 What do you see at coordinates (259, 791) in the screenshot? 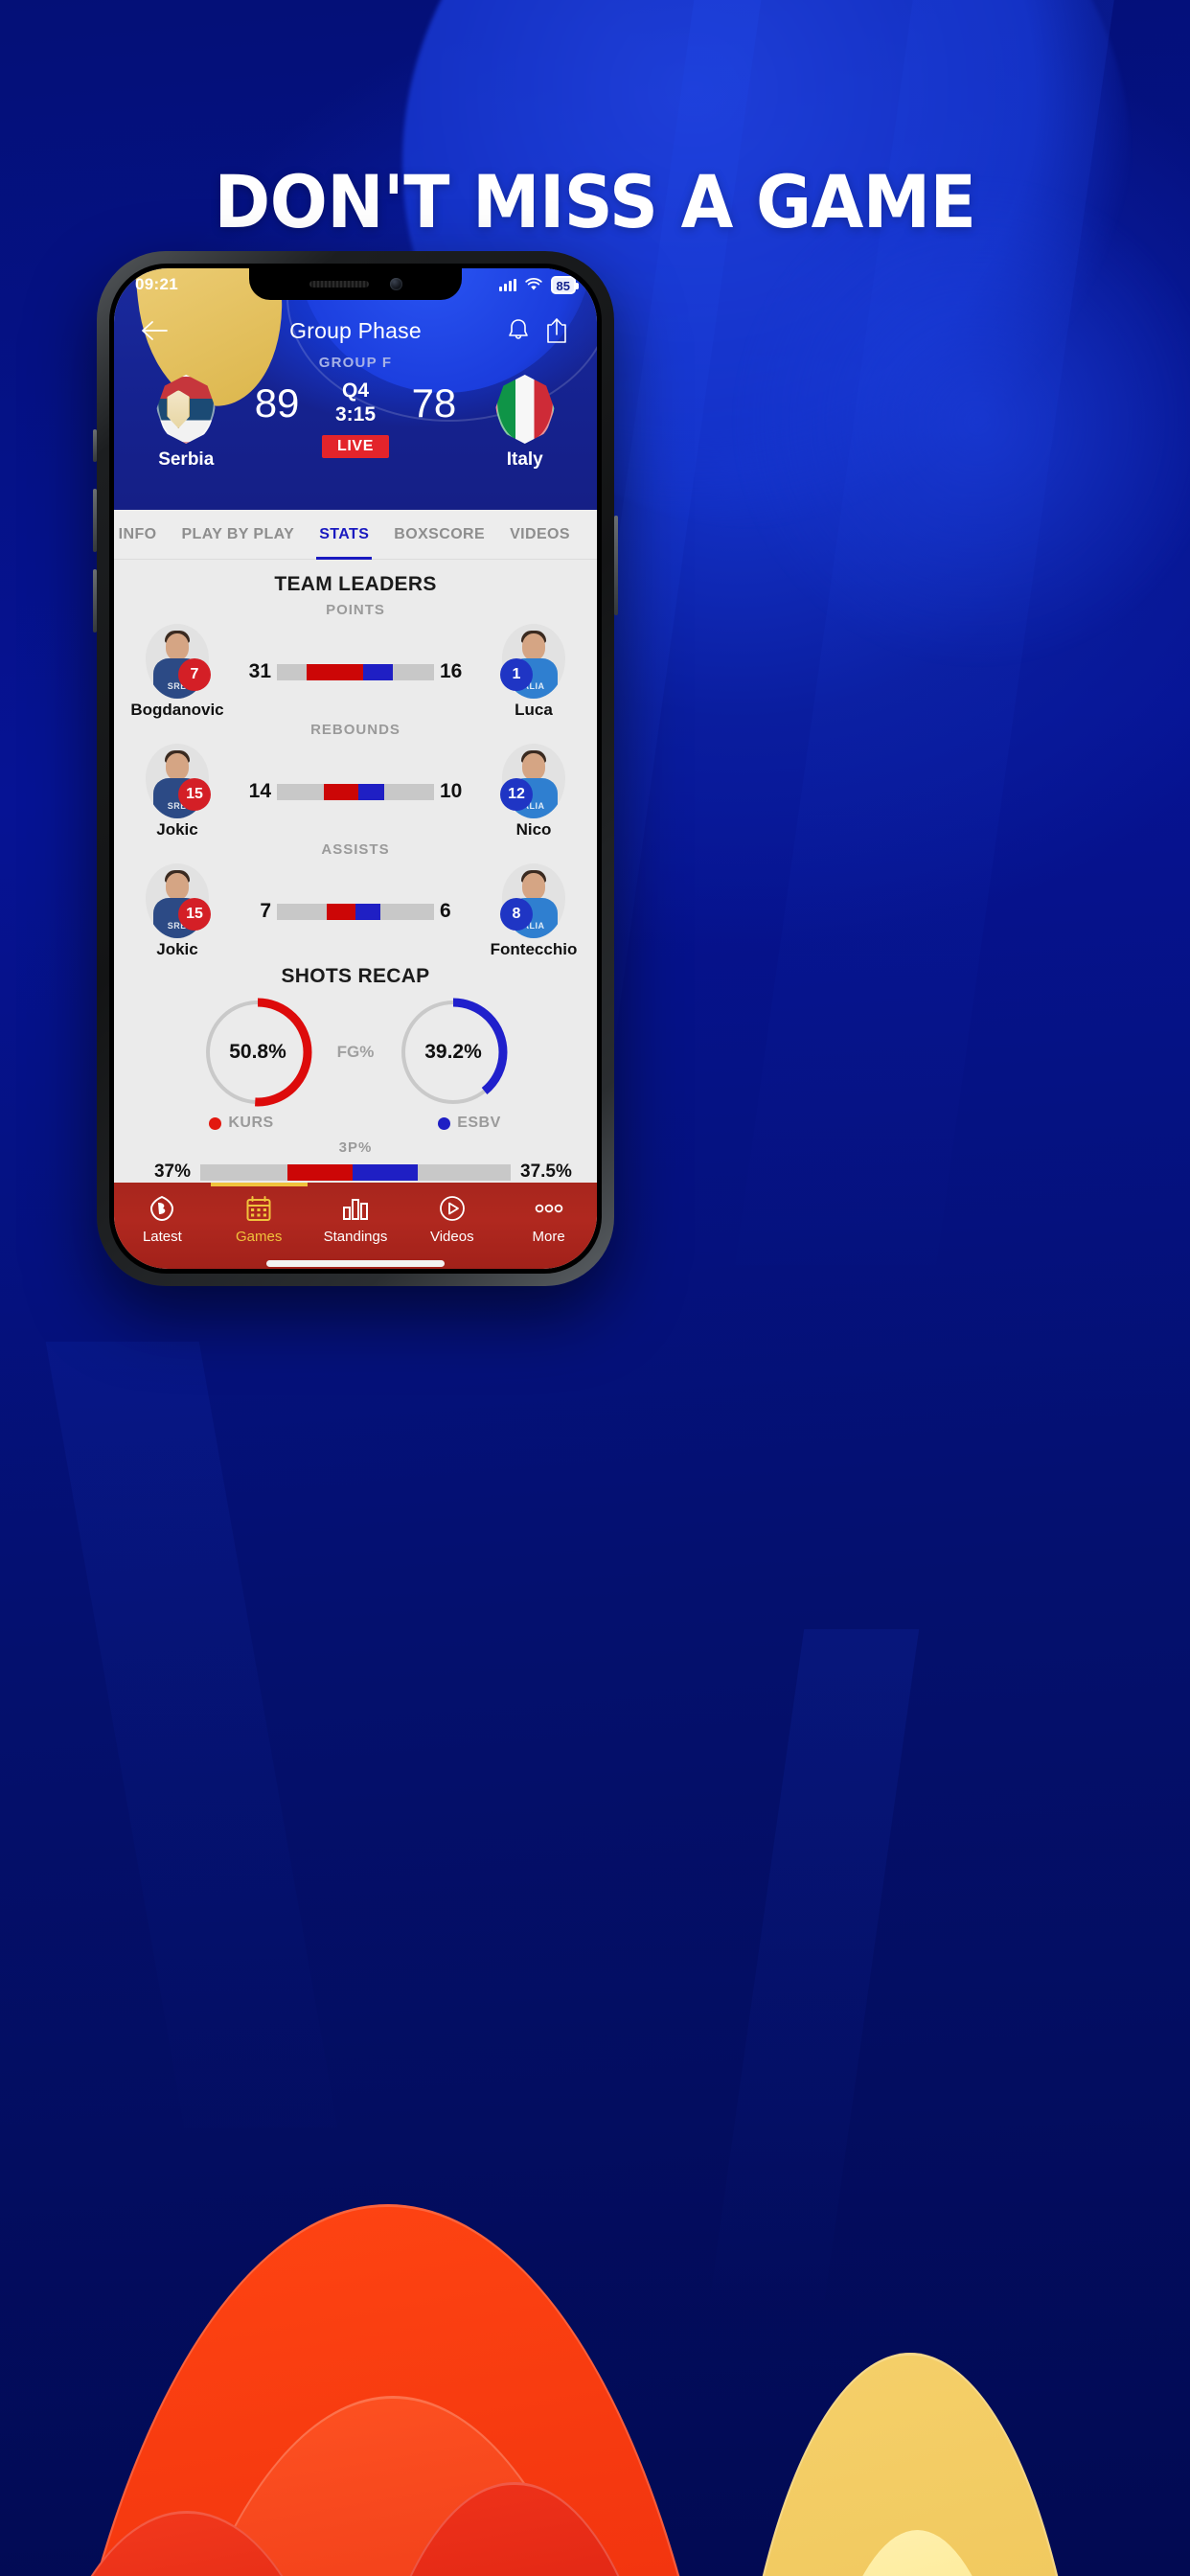
I see `home-stat-value: 14` at bounding box center [259, 791].